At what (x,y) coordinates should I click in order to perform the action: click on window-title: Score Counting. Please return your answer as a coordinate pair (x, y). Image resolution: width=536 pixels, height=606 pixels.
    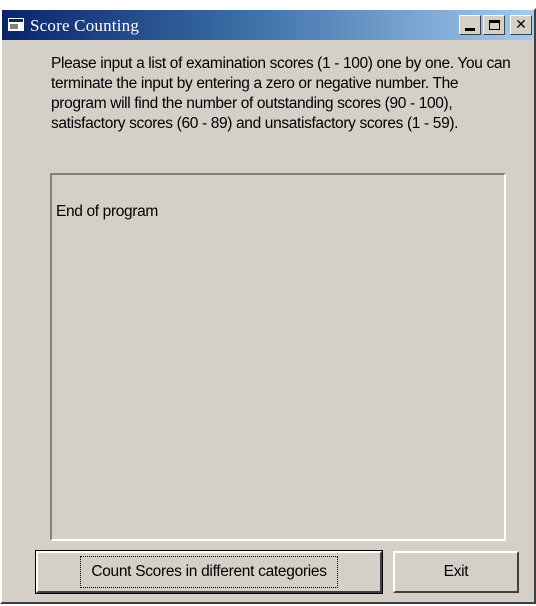
    Looking at the image, I should click on (85, 25).